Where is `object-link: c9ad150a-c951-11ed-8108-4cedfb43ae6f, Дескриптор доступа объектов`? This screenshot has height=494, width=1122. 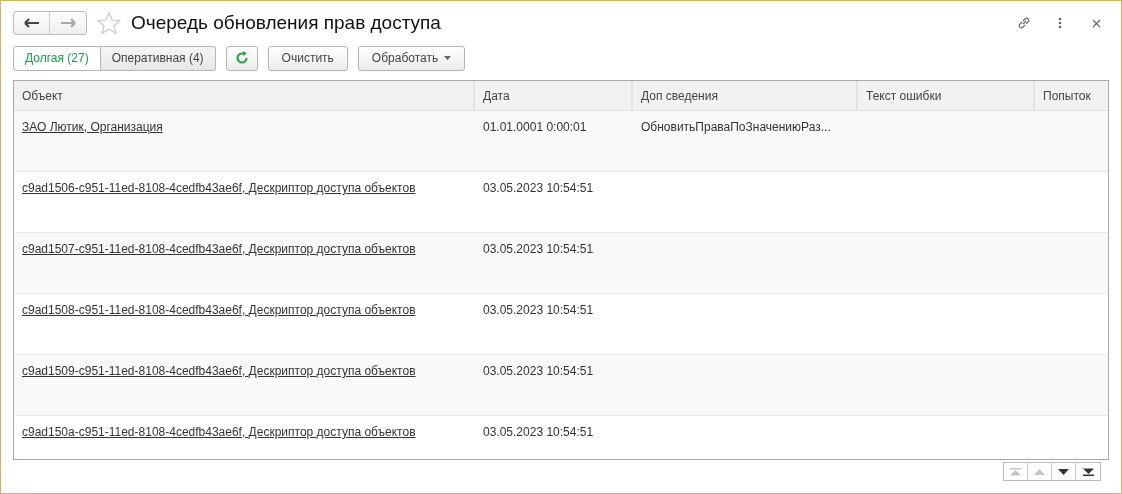 object-link: c9ad150a-c951-11ed-8108-4cedfb43ae6f, Дескриптор доступа объектов is located at coordinates (219, 432).